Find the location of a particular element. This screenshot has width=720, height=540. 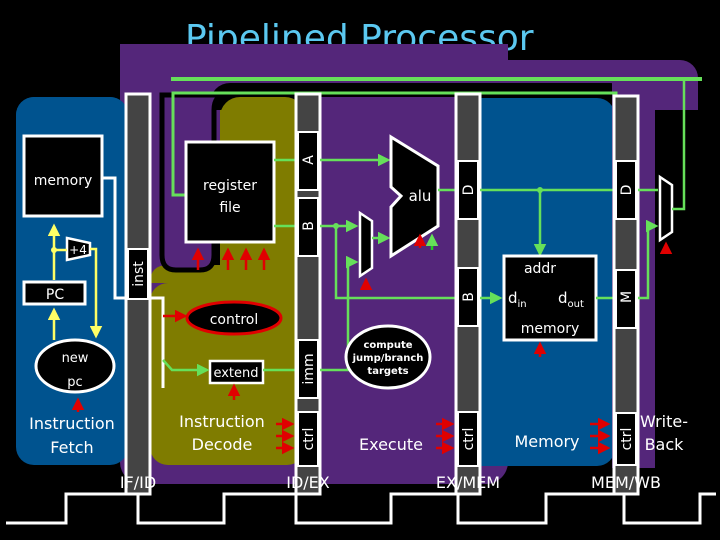

control-label: control is located at coordinates (234, 320).